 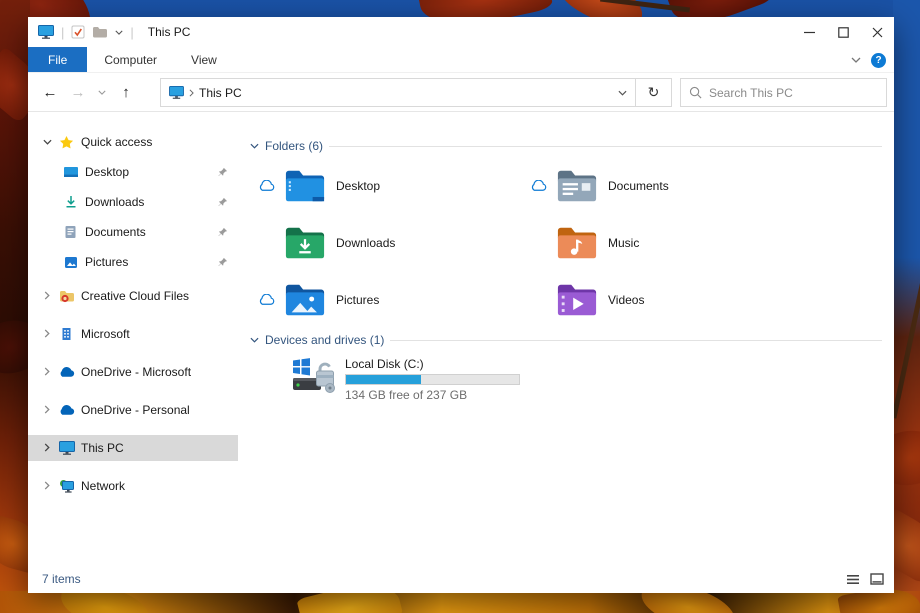 What do you see at coordinates (107, 172) in the screenshot?
I see `sidebar-item-label: Desktop` at bounding box center [107, 172].